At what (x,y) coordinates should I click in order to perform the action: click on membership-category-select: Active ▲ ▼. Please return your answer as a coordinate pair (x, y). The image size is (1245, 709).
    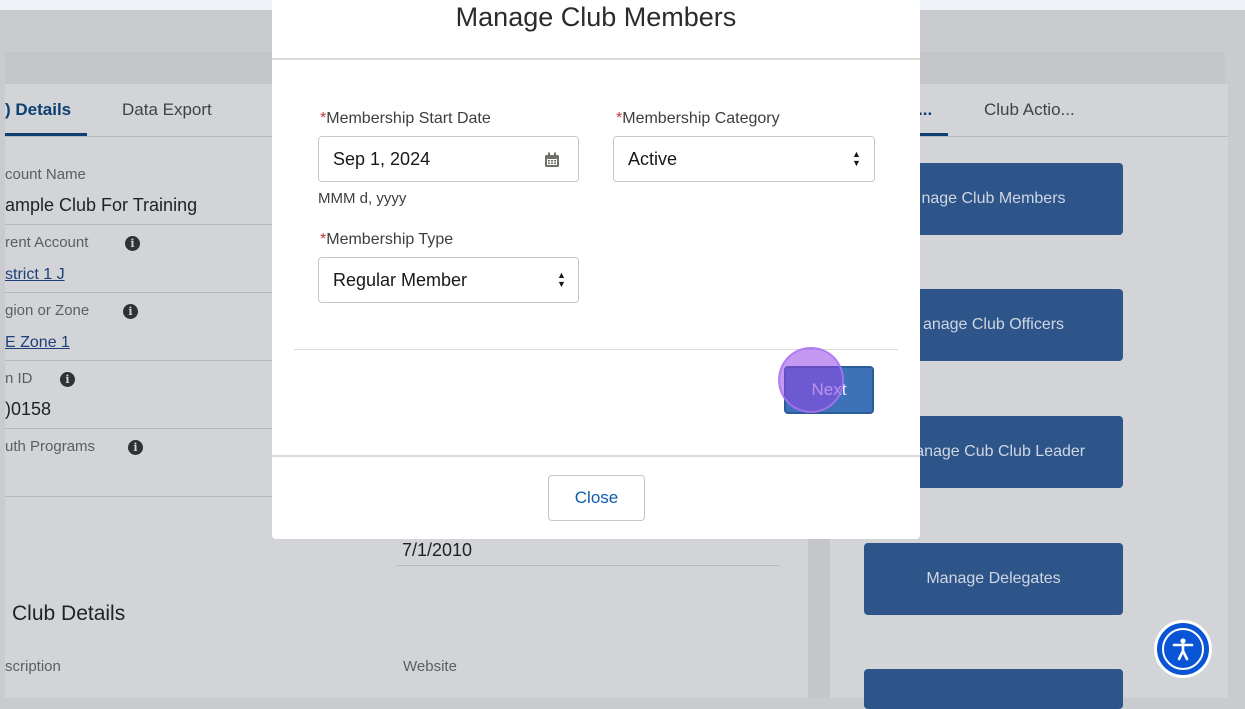
    Looking at the image, I should click on (744, 159).